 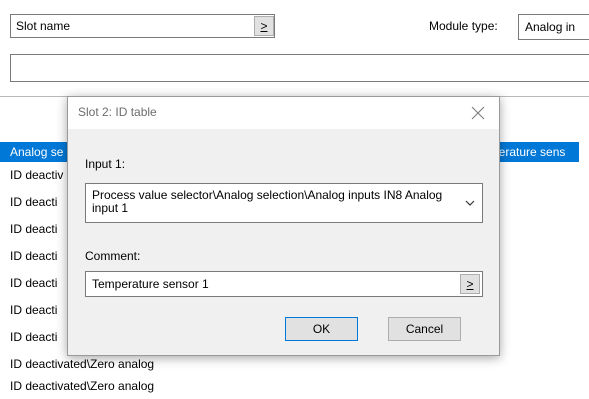 I want to click on ok-button: OK, so click(x=321, y=329).